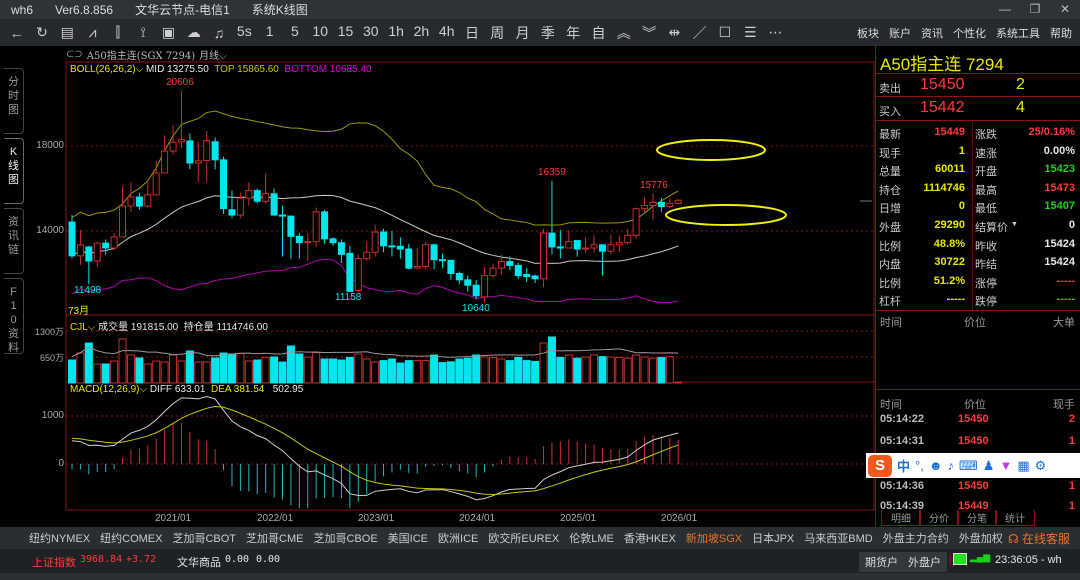  What do you see at coordinates (376, 518) in the screenshot?
I see `x-tick-label: 2023/01` at bounding box center [376, 518].